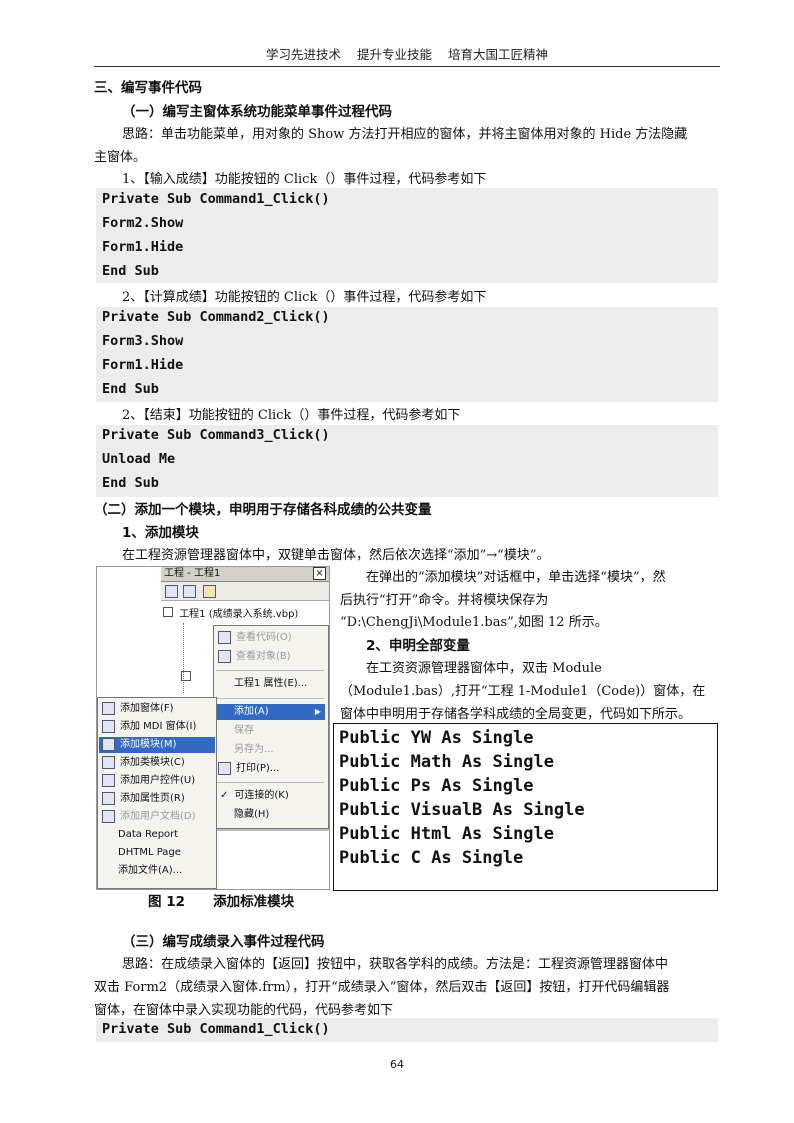  I want to click on project-window-titlebar: 工程 - 工程1 ×, so click(245, 574).